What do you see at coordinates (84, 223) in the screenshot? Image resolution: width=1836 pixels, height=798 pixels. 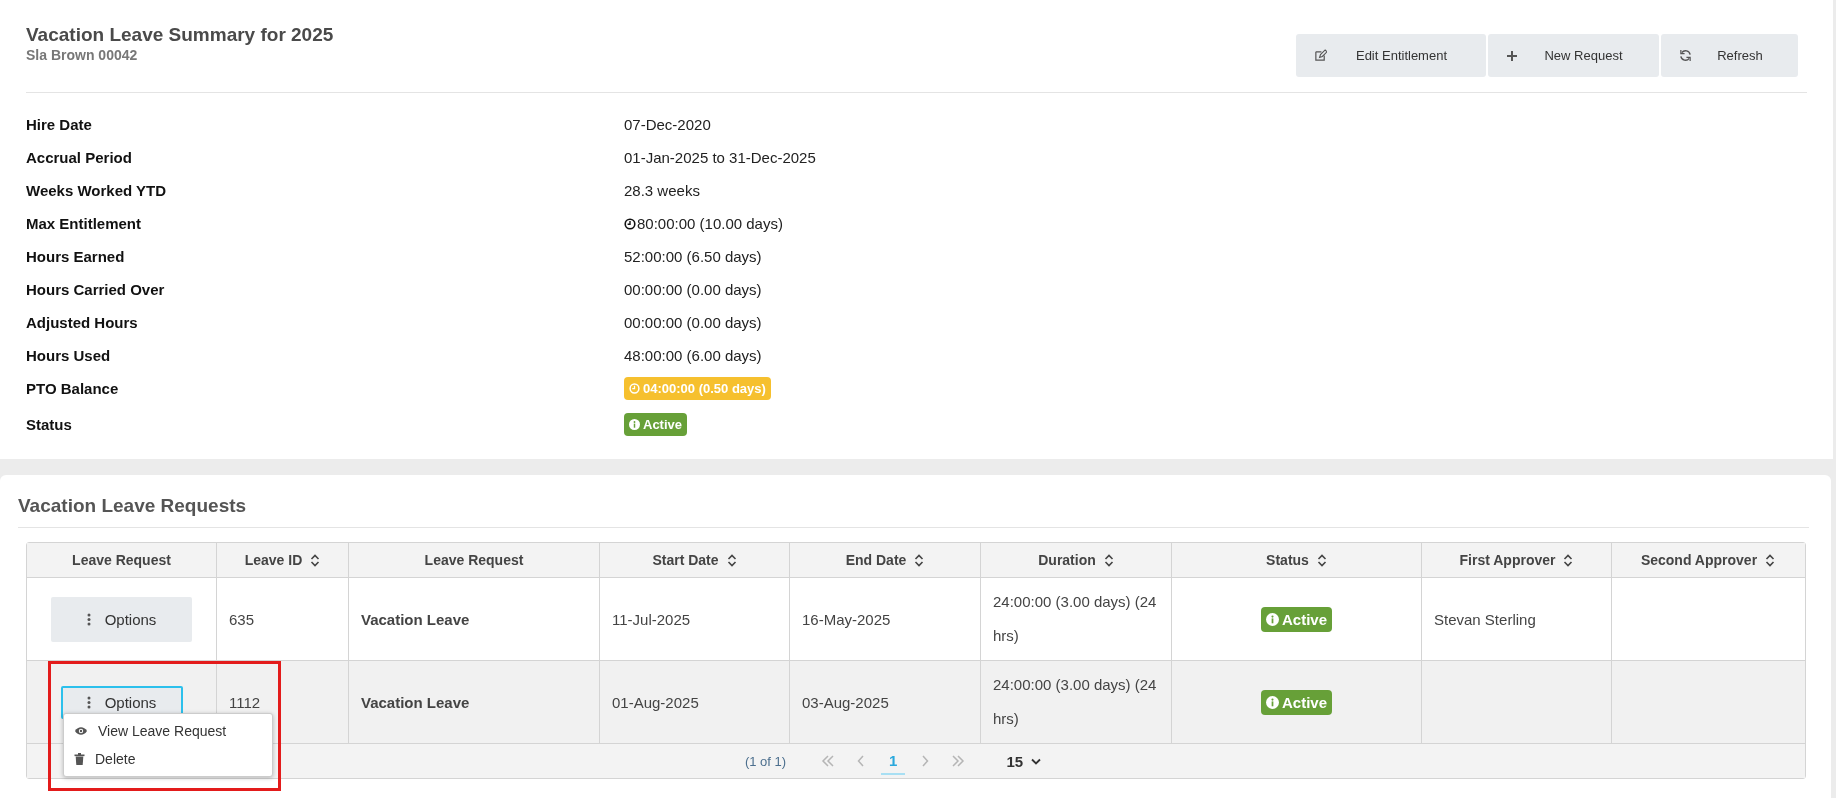 I see `detail-label: Max Entitlement` at bounding box center [84, 223].